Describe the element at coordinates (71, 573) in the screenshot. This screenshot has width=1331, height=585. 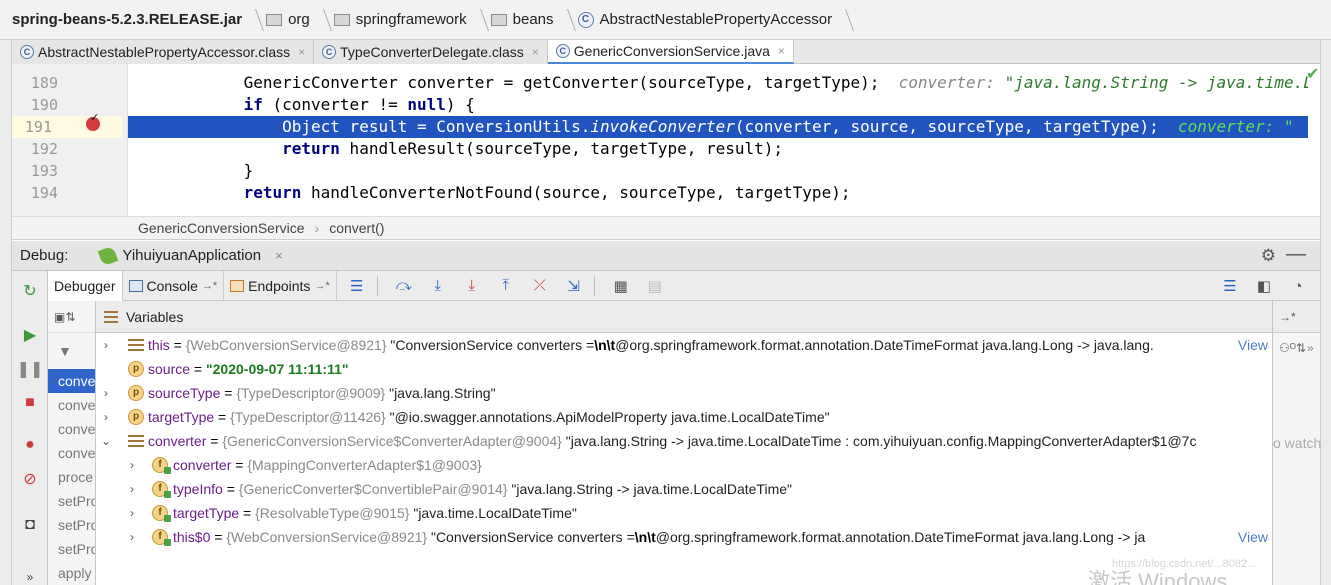
I see `frame-item: apply` at that location.